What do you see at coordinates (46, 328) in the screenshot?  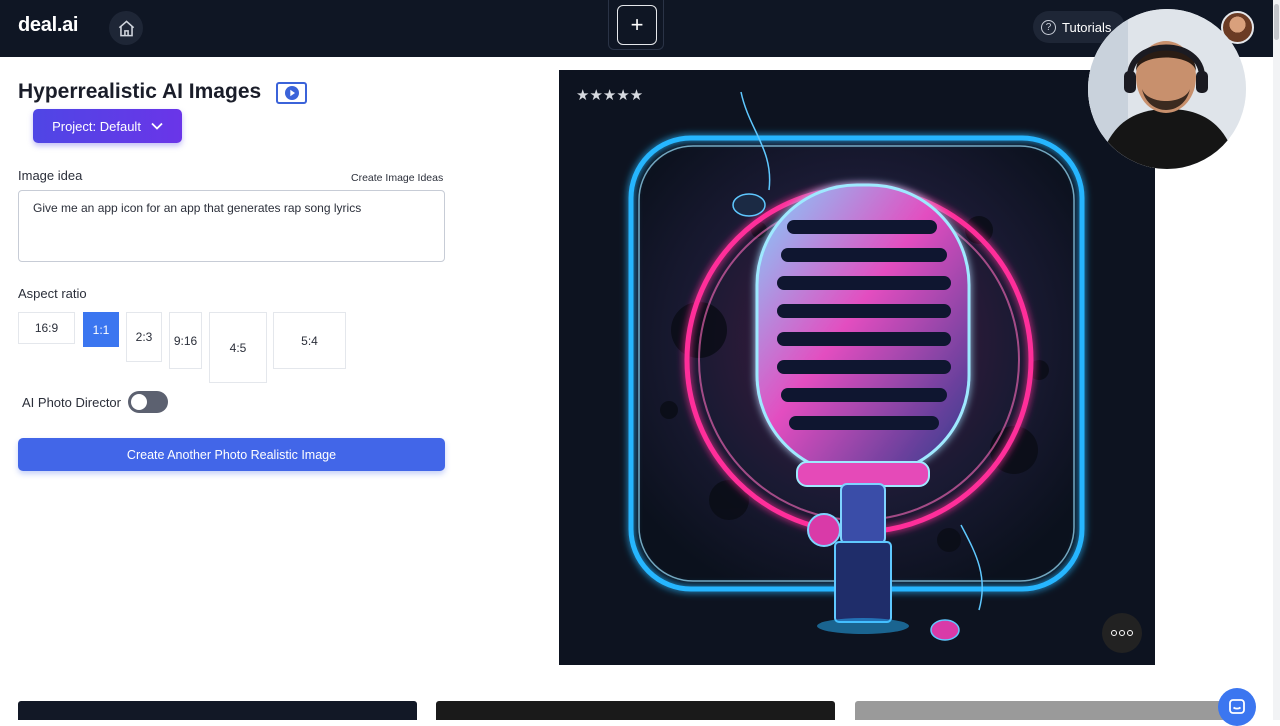 I see `ratio-option-16-9: 16:9` at bounding box center [46, 328].